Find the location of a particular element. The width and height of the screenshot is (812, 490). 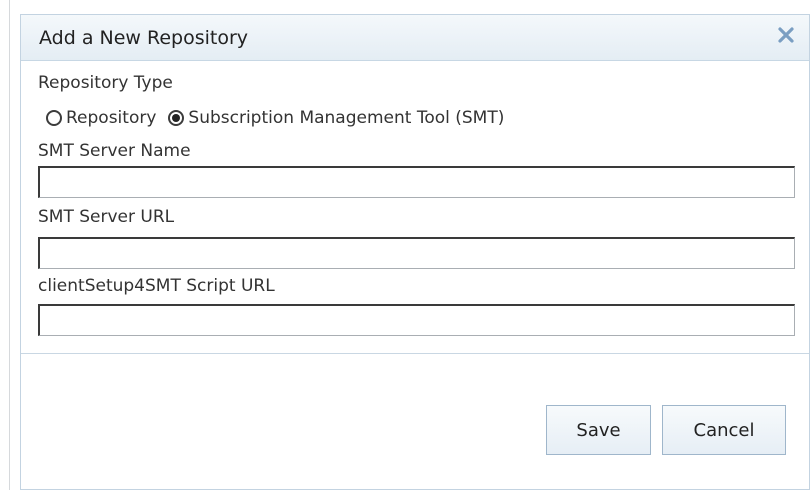

dialog-title: Add a New Repository is located at coordinates (144, 38).